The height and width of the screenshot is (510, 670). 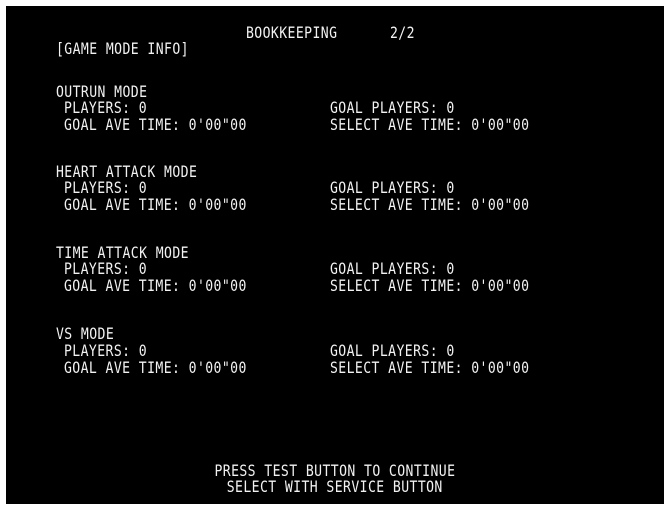 What do you see at coordinates (122, 48) in the screenshot?
I see `section-heading: [GAME MODE INFO]` at bounding box center [122, 48].